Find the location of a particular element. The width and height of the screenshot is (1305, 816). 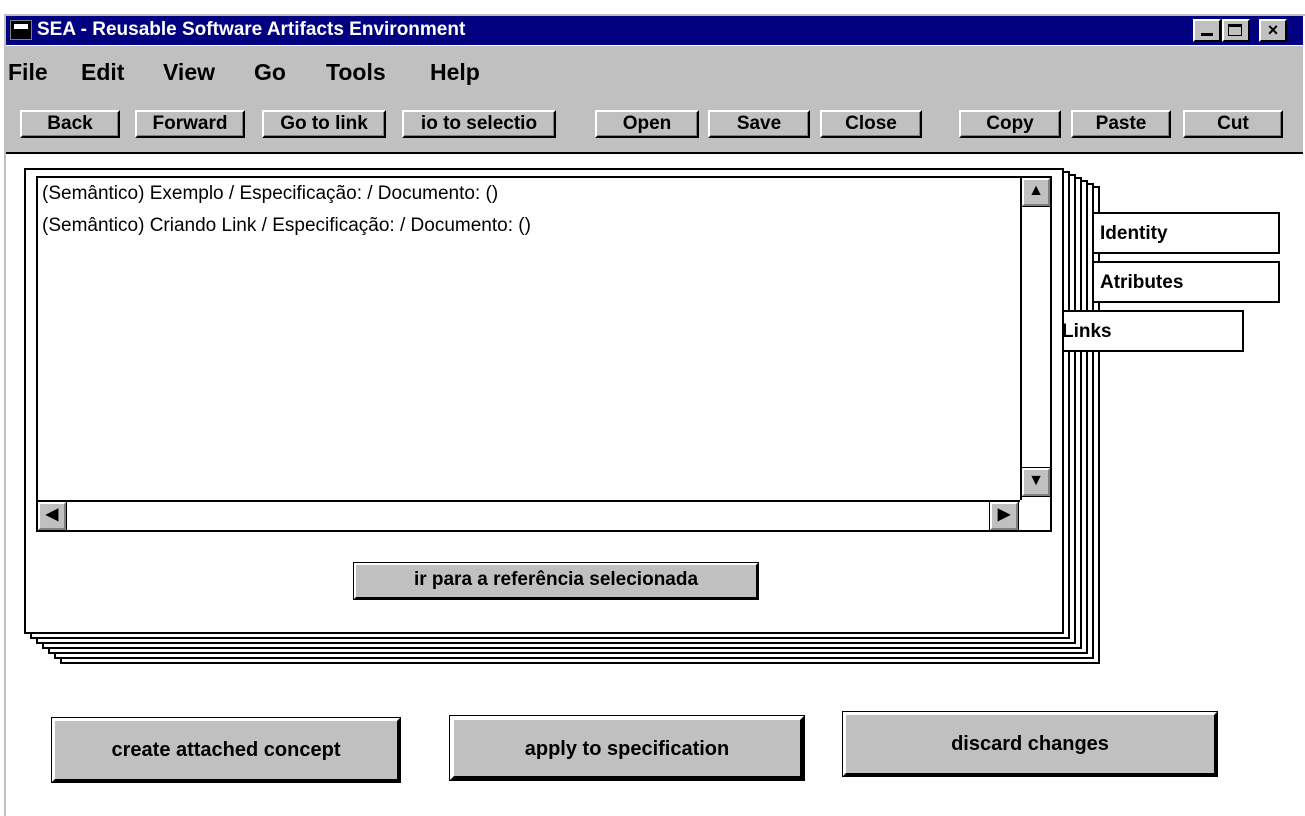

menu-help: Help is located at coordinates (455, 72).